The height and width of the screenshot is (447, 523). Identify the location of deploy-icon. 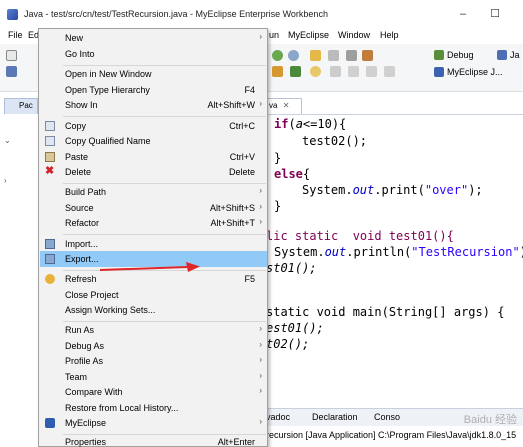
(351, 55).